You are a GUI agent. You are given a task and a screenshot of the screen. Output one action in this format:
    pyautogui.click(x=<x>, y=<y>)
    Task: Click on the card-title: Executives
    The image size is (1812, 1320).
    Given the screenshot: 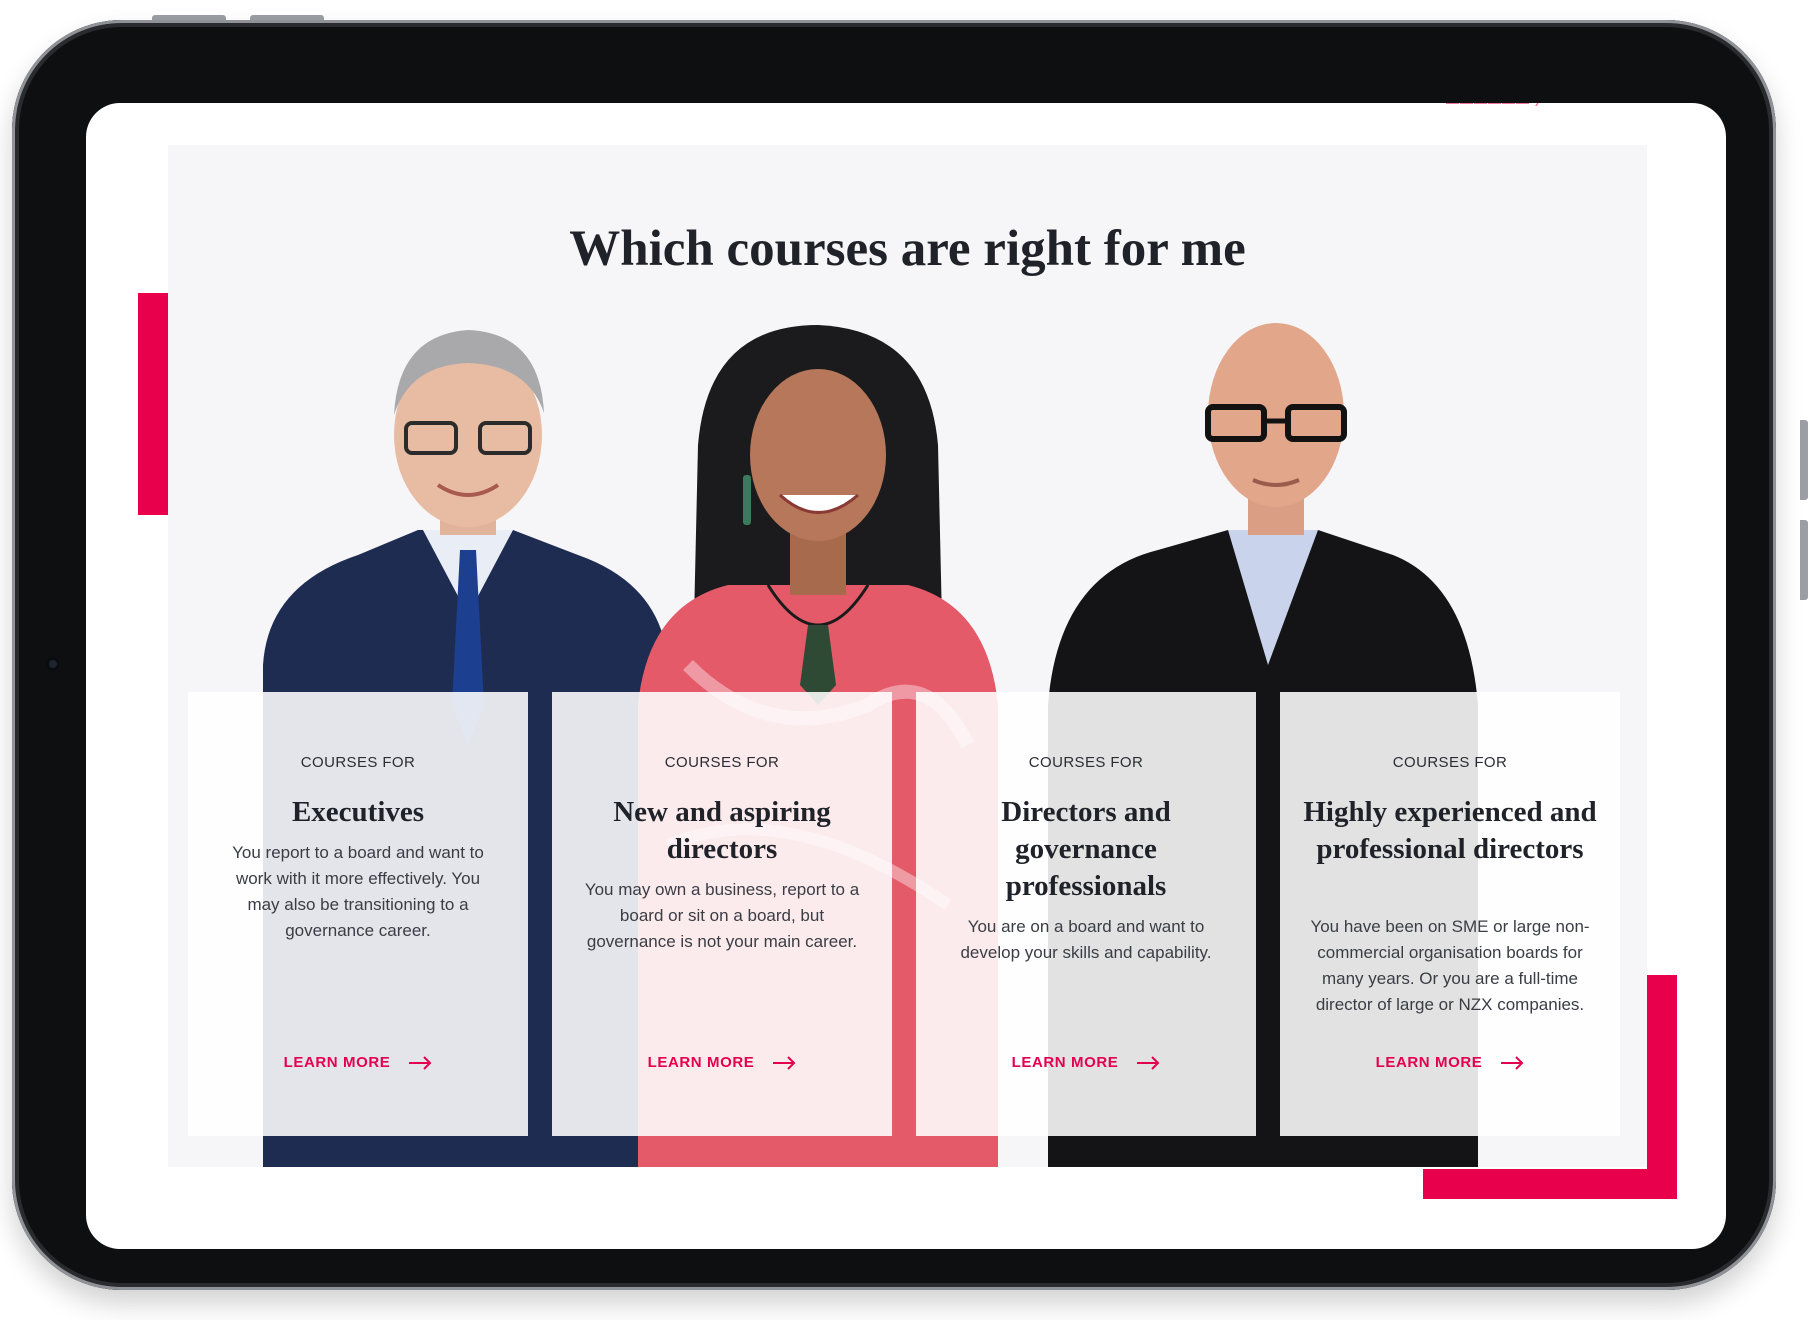 What is the action you would take?
    pyautogui.click(x=358, y=812)
    